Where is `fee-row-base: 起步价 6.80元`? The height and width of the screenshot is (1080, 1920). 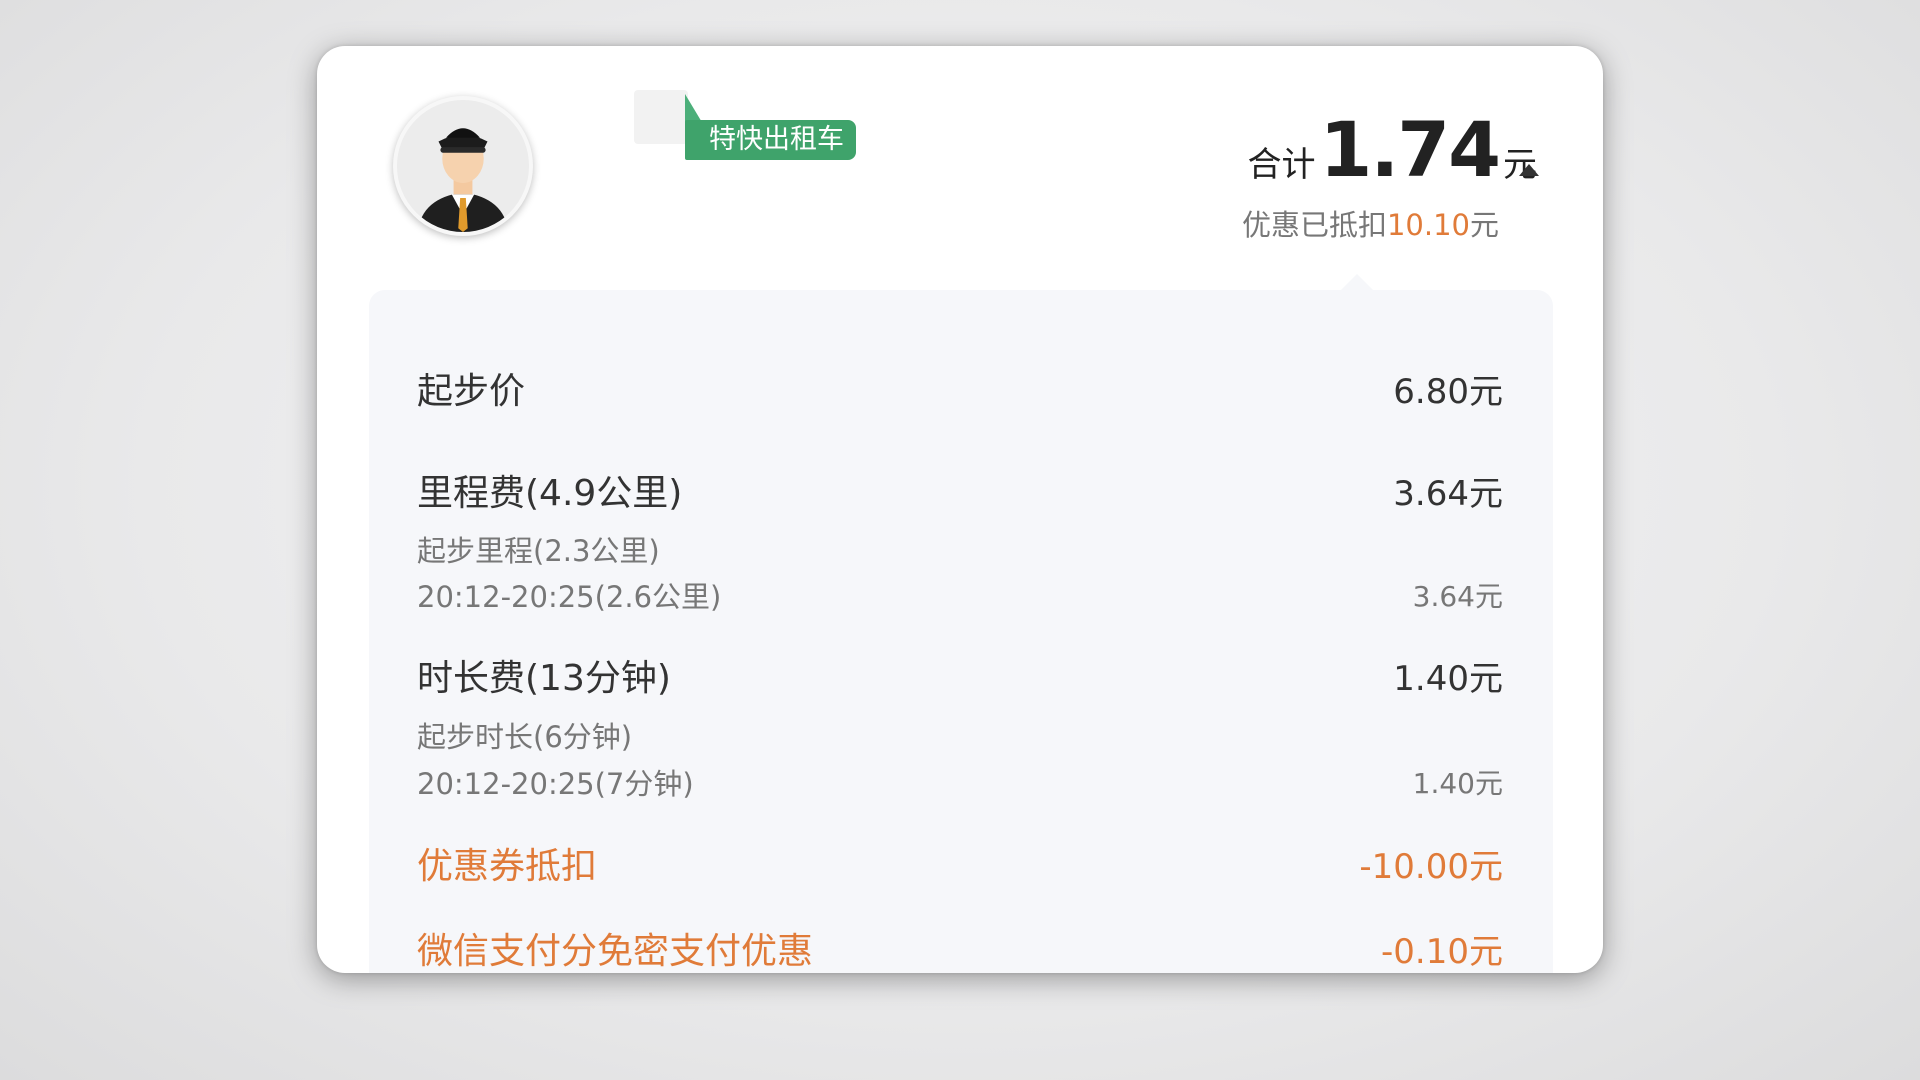 fee-row-base: 起步价 6.80元 is located at coordinates (960, 388).